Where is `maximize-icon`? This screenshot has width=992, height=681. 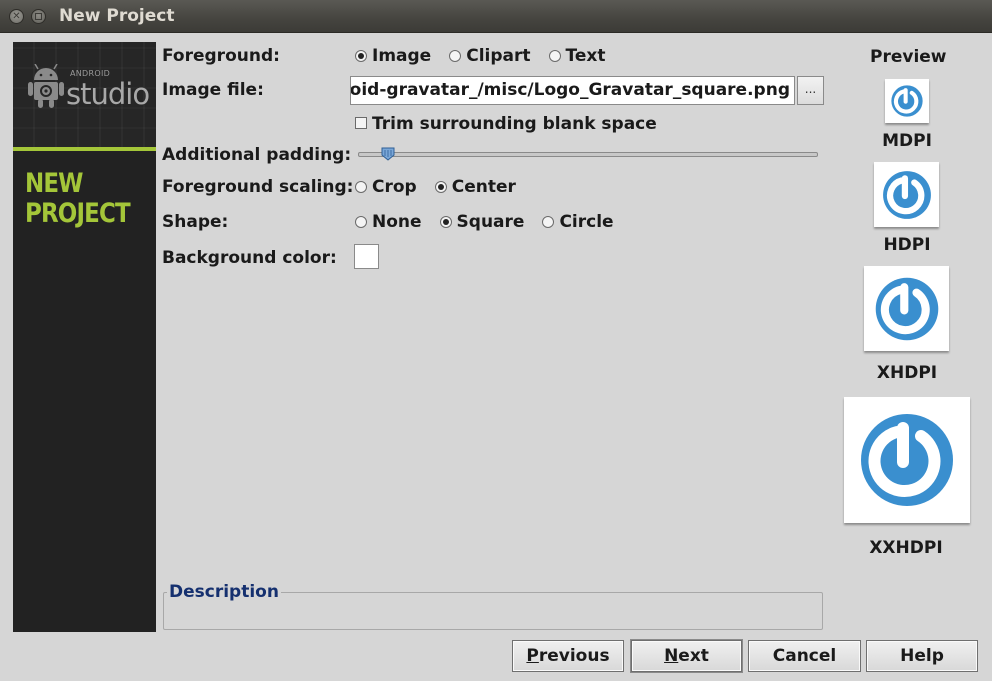
maximize-icon is located at coordinates (38, 16).